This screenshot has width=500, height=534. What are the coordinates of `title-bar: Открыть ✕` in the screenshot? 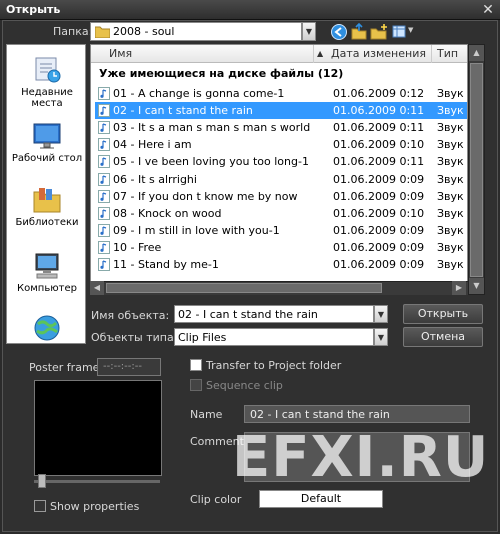 It's located at (250, 10).